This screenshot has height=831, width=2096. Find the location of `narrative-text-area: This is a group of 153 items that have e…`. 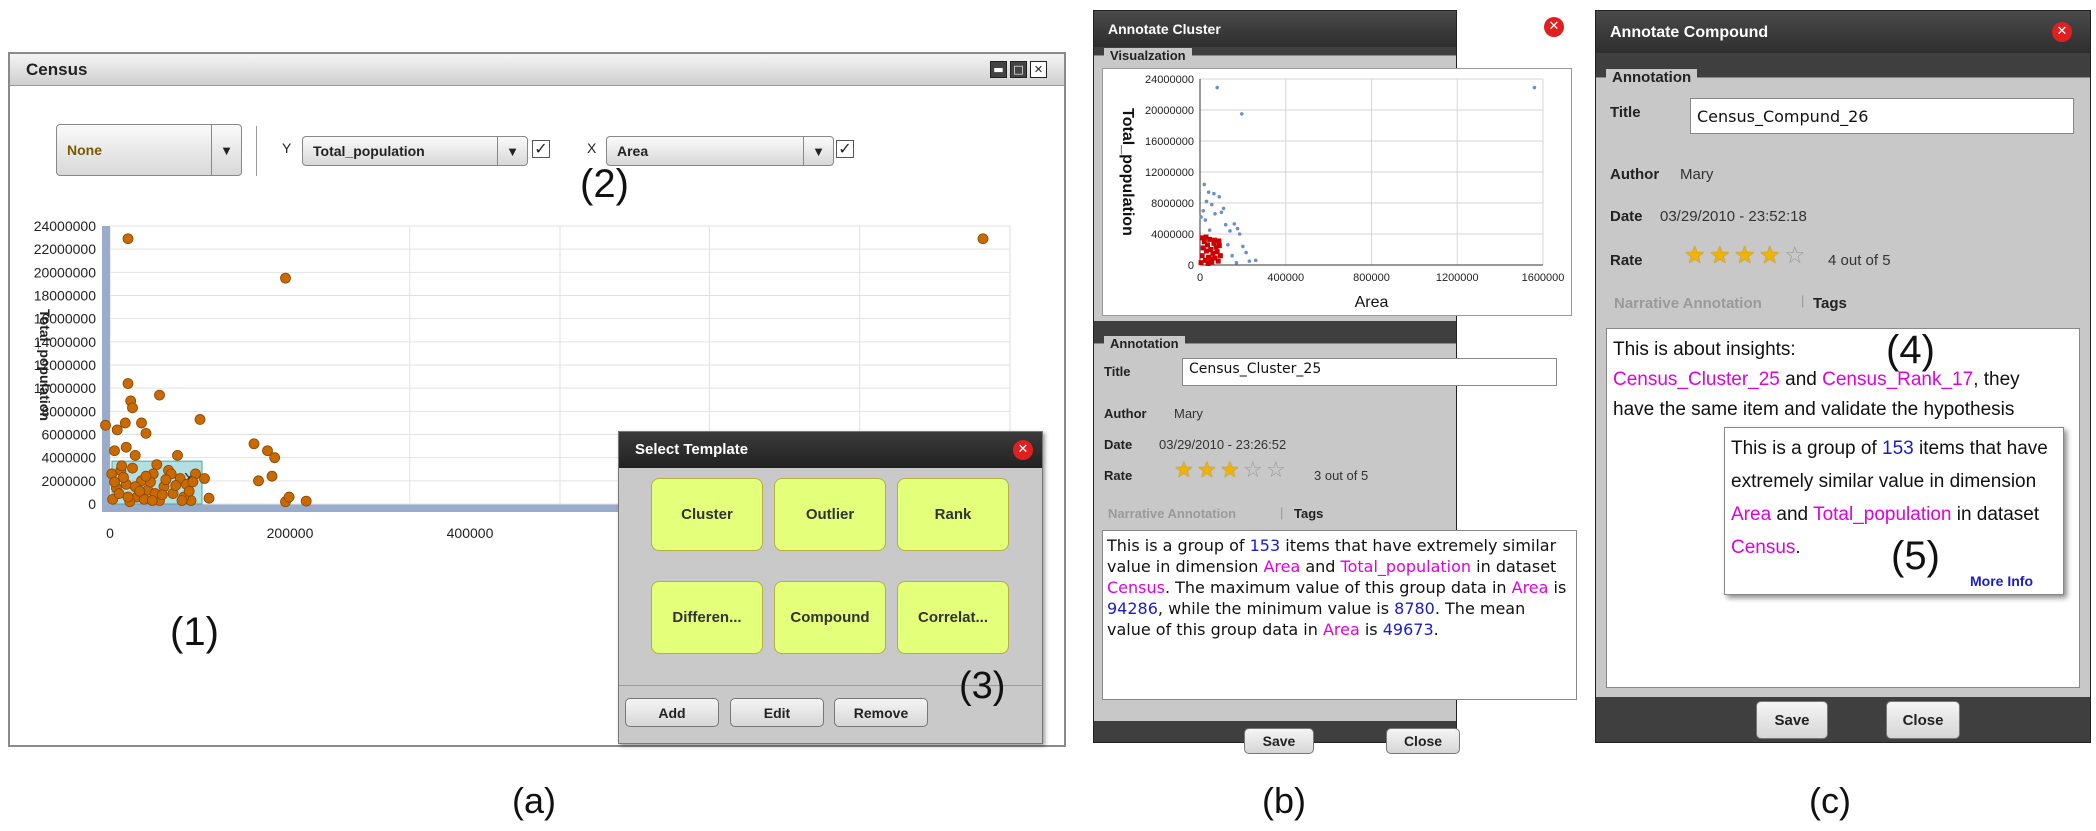

narrative-text-area: This is a group of 153 items that have e… is located at coordinates (1339, 615).